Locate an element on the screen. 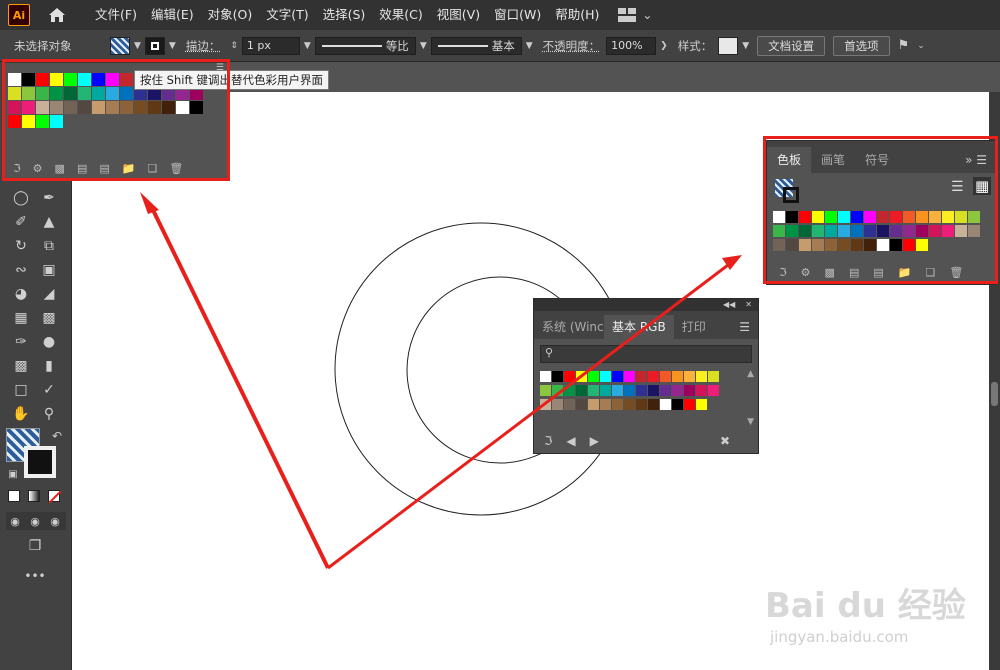 The width and height of the screenshot is (1000, 670). watermark-brand: Bai du 经验 is located at coordinates (865, 606).